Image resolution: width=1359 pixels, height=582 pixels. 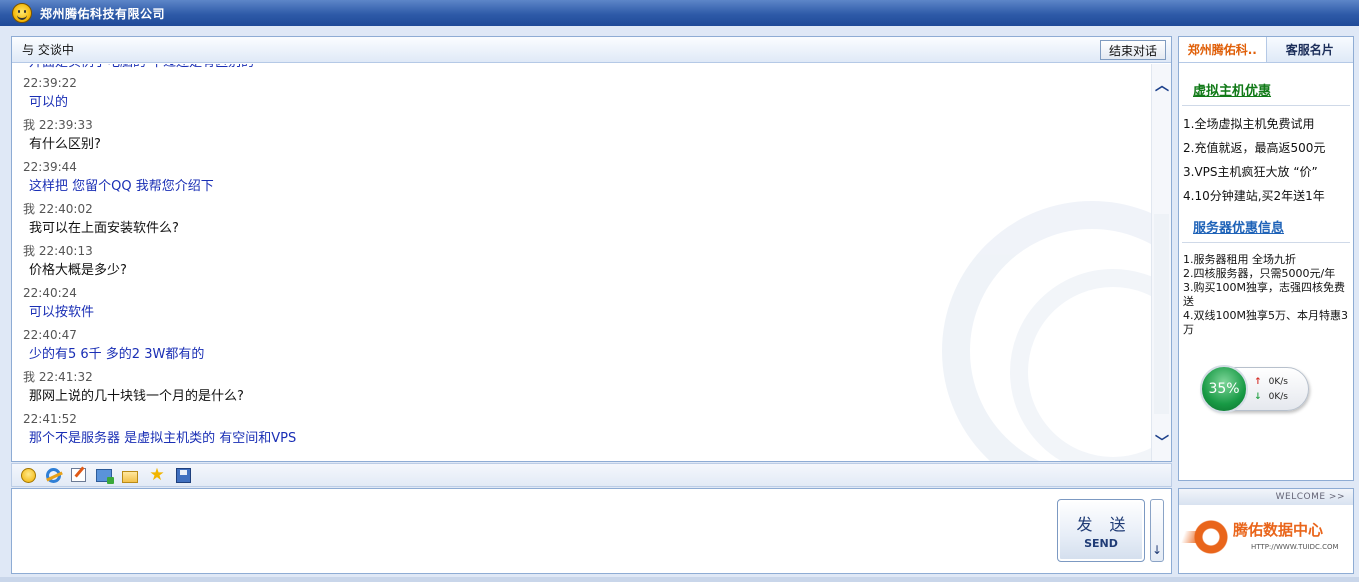 What do you see at coordinates (1250, 172) in the screenshot?
I see `list-item: 3.VPS主机疯狂大放 “价”` at bounding box center [1250, 172].